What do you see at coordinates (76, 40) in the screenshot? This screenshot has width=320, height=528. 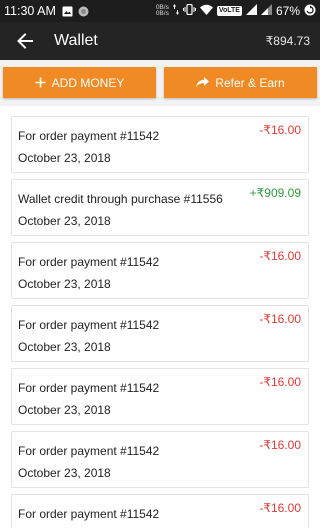 I see `page-title: Wallet` at bounding box center [76, 40].